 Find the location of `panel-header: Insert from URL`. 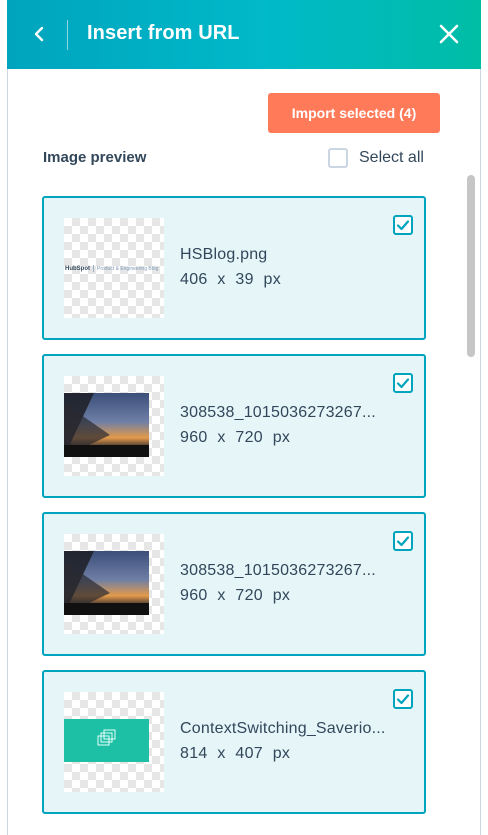

panel-header: Insert from URL is located at coordinates (244, 34).